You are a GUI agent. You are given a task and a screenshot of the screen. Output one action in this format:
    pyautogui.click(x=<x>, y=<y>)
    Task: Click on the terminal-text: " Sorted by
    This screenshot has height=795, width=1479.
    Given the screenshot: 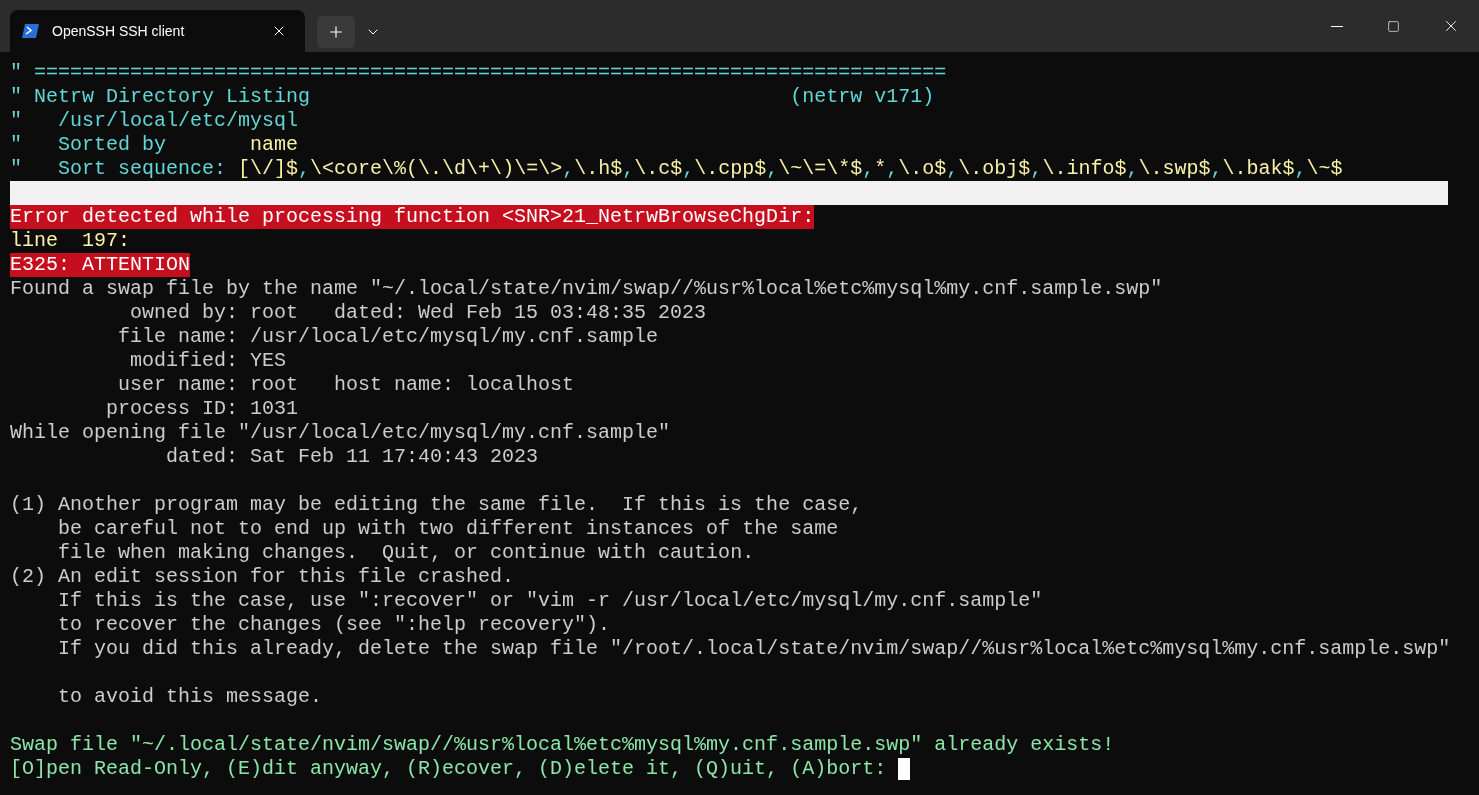 What is the action you would take?
    pyautogui.click(x=88, y=145)
    